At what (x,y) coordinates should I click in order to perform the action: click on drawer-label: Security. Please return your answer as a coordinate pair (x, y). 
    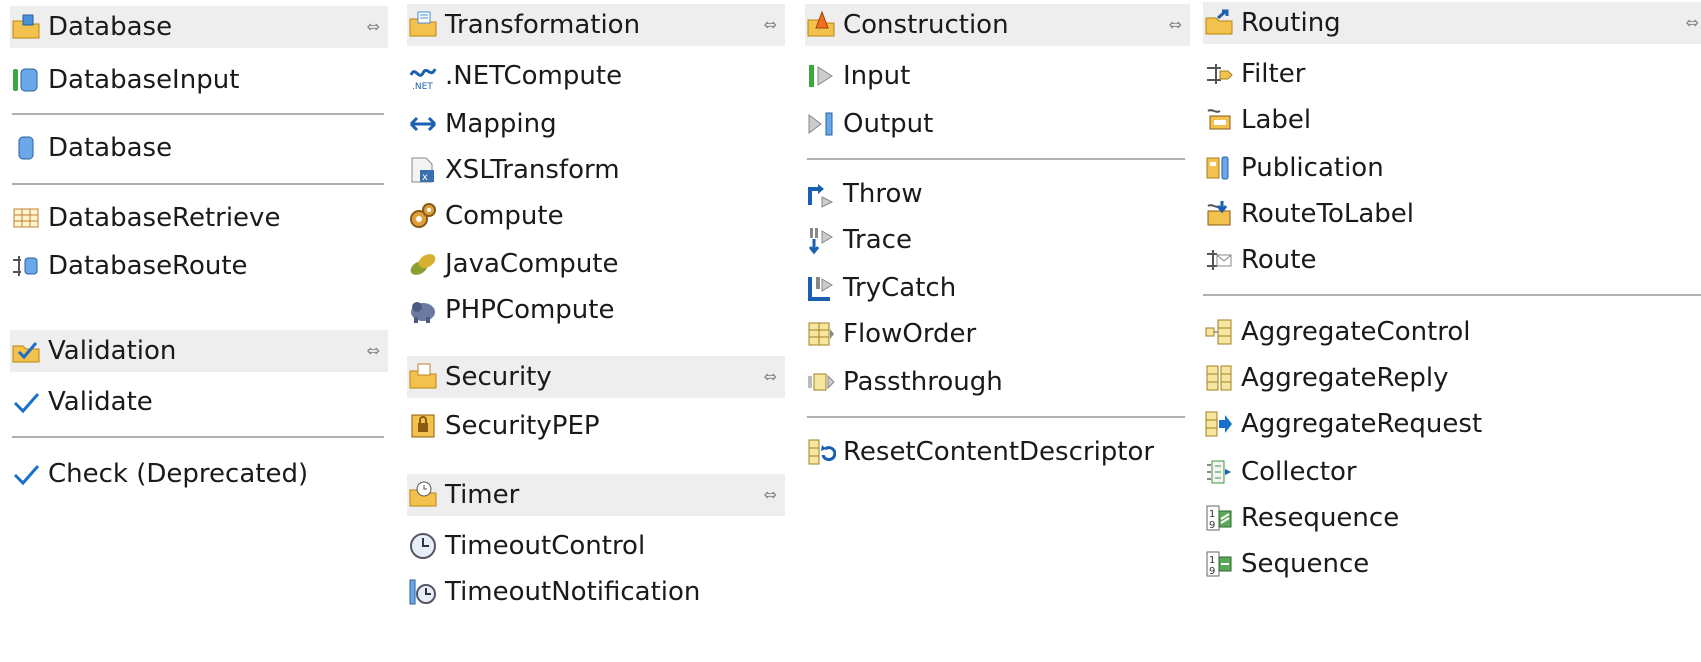
    Looking at the image, I should click on (498, 377).